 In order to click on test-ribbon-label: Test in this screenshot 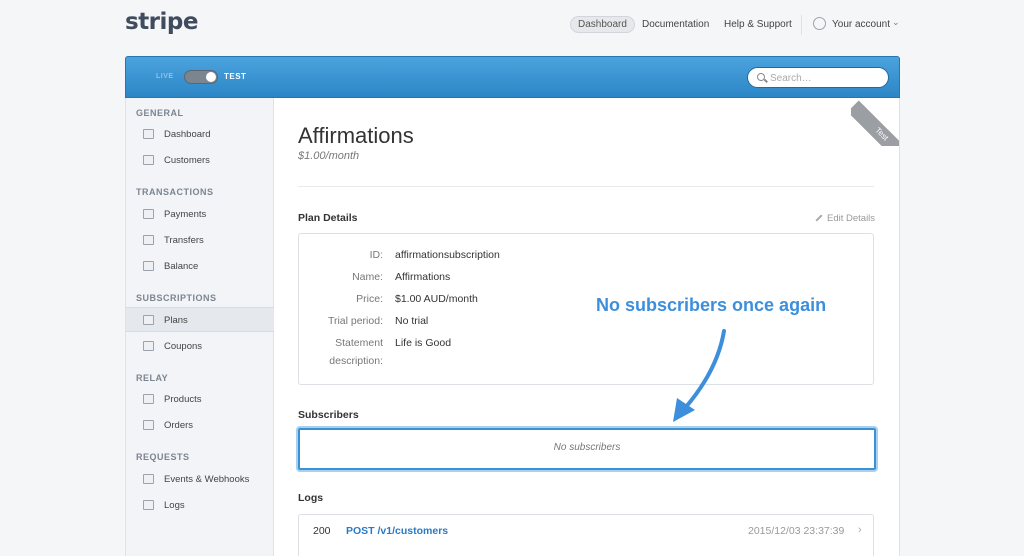, I will do `click(875, 123)`.